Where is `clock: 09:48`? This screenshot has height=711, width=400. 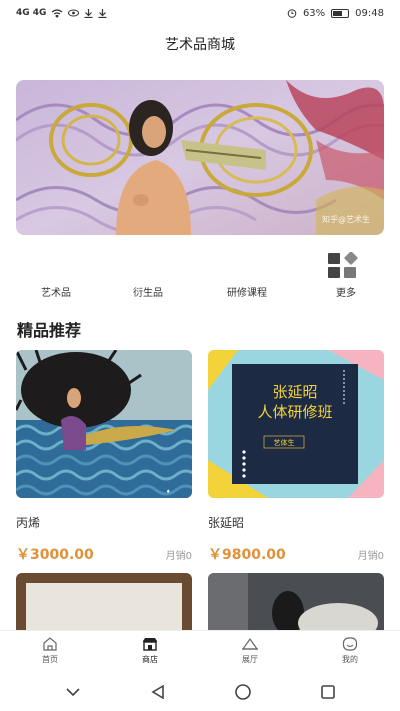 clock: 09:48 is located at coordinates (369, 13).